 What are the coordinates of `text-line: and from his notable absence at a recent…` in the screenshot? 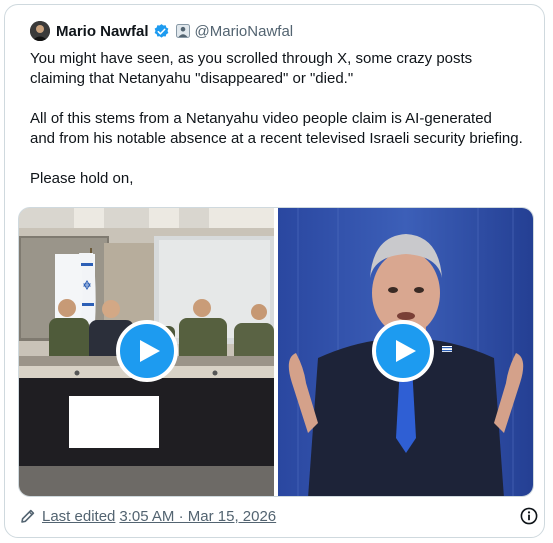 It's located at (276, 138).